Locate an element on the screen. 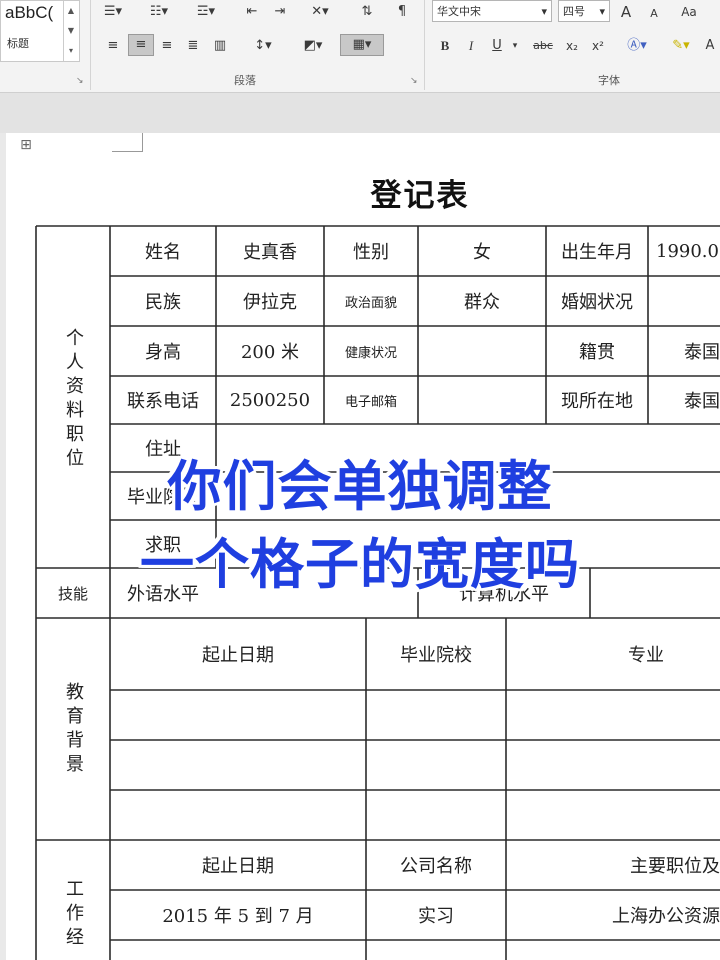 This screenshot has width=720, height=960. label-current-location: 现所在地 is located at coordinates (597, 401).